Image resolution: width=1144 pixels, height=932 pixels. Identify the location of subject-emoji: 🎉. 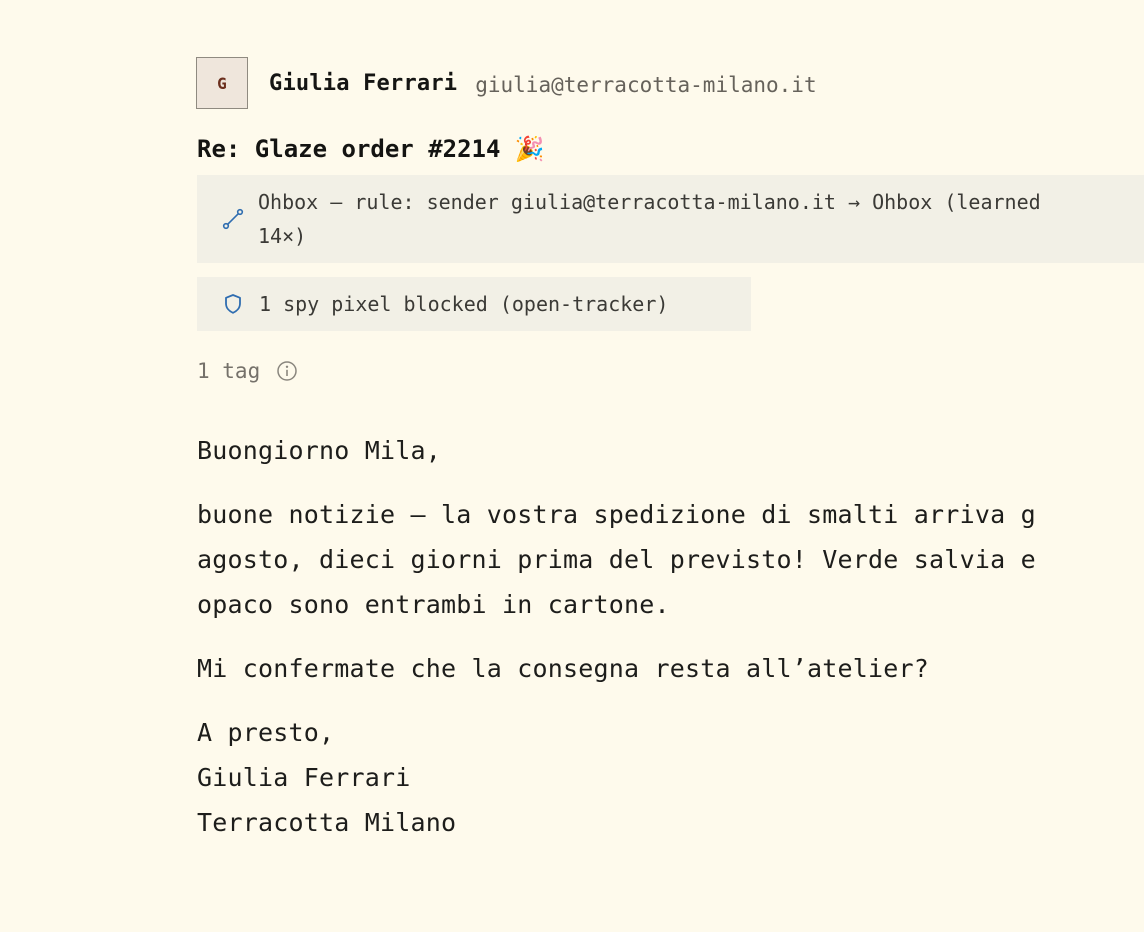
(529, 149).